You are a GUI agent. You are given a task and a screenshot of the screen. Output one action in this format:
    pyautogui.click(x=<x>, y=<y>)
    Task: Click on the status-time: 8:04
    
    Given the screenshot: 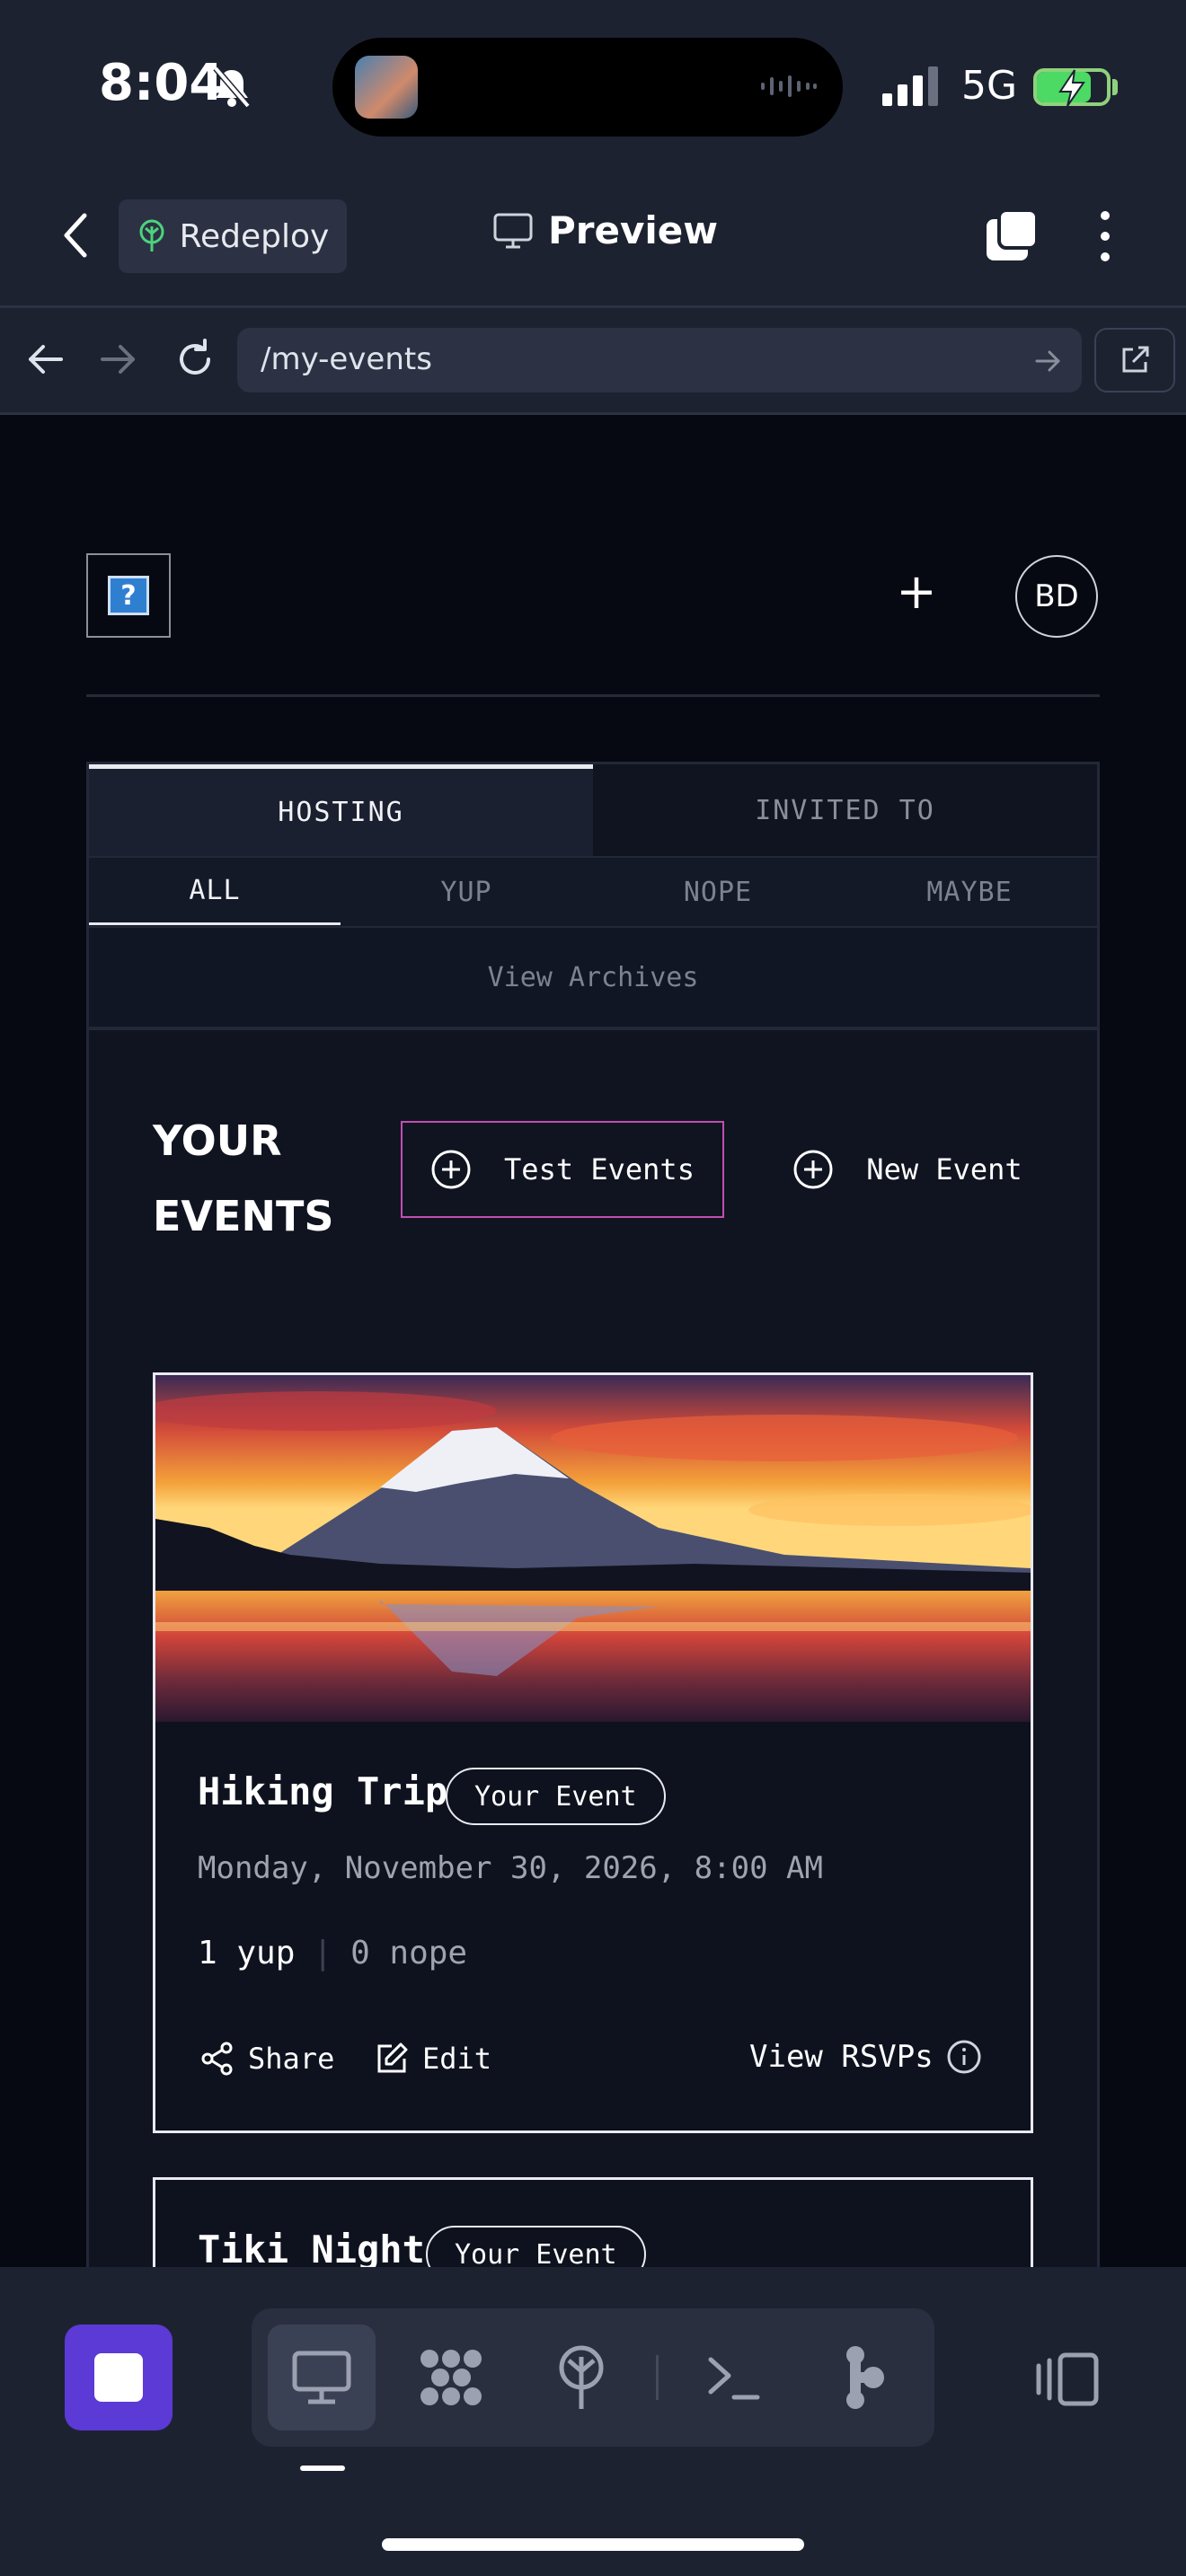 What is the action you would take?
    pyautogui.click(x=162, y=83)
    